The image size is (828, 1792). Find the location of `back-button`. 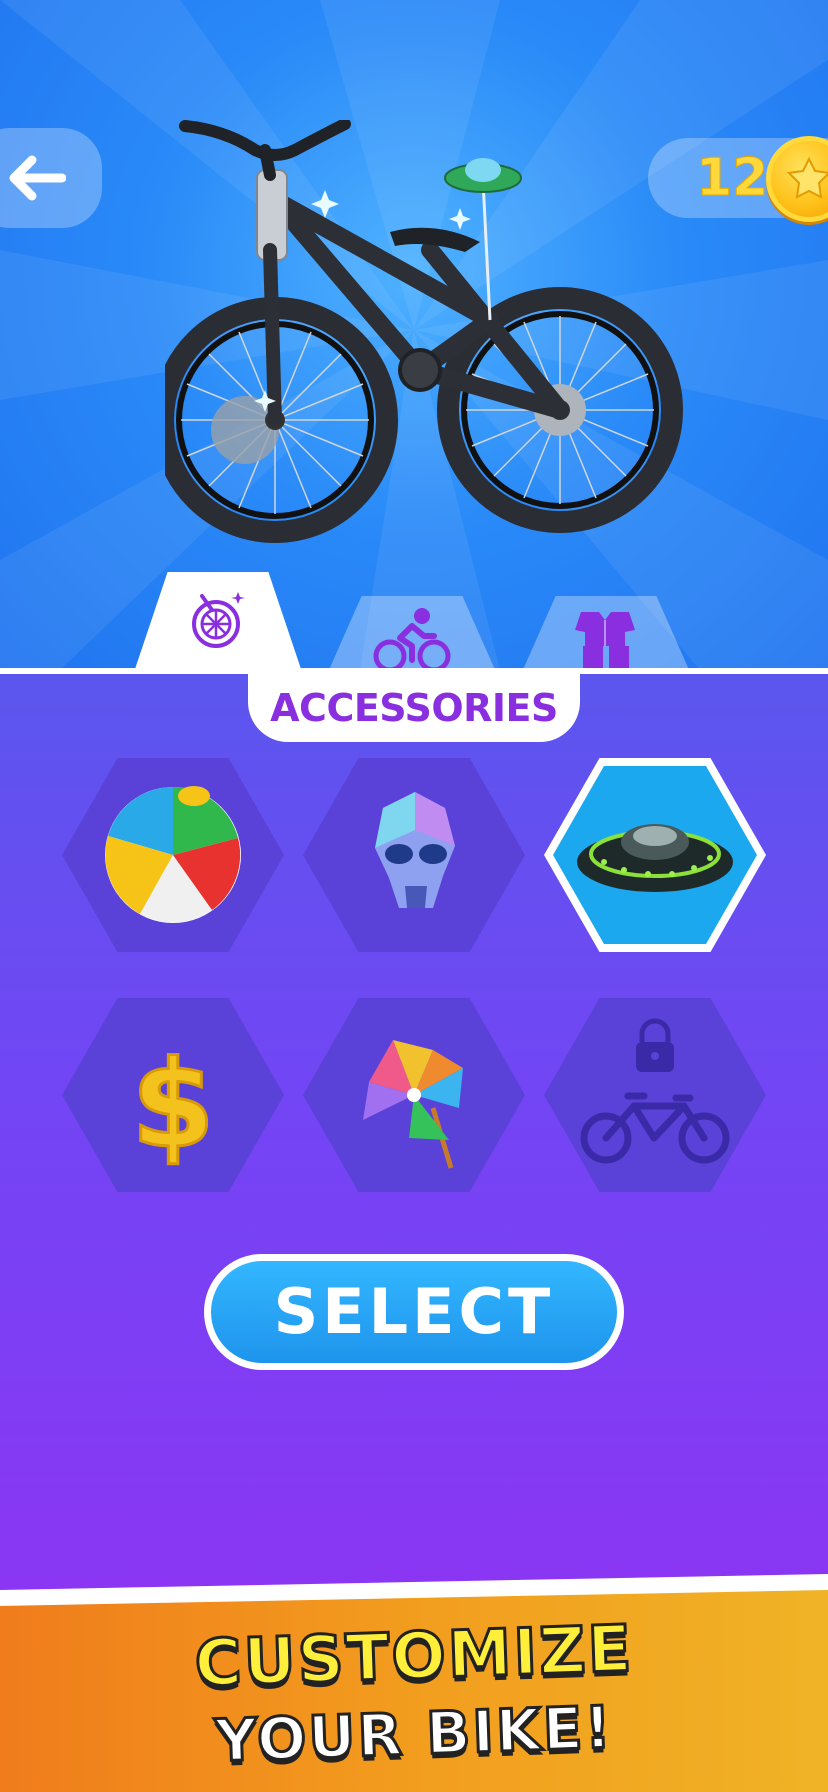

back-button is located at coordinates (51, 178).